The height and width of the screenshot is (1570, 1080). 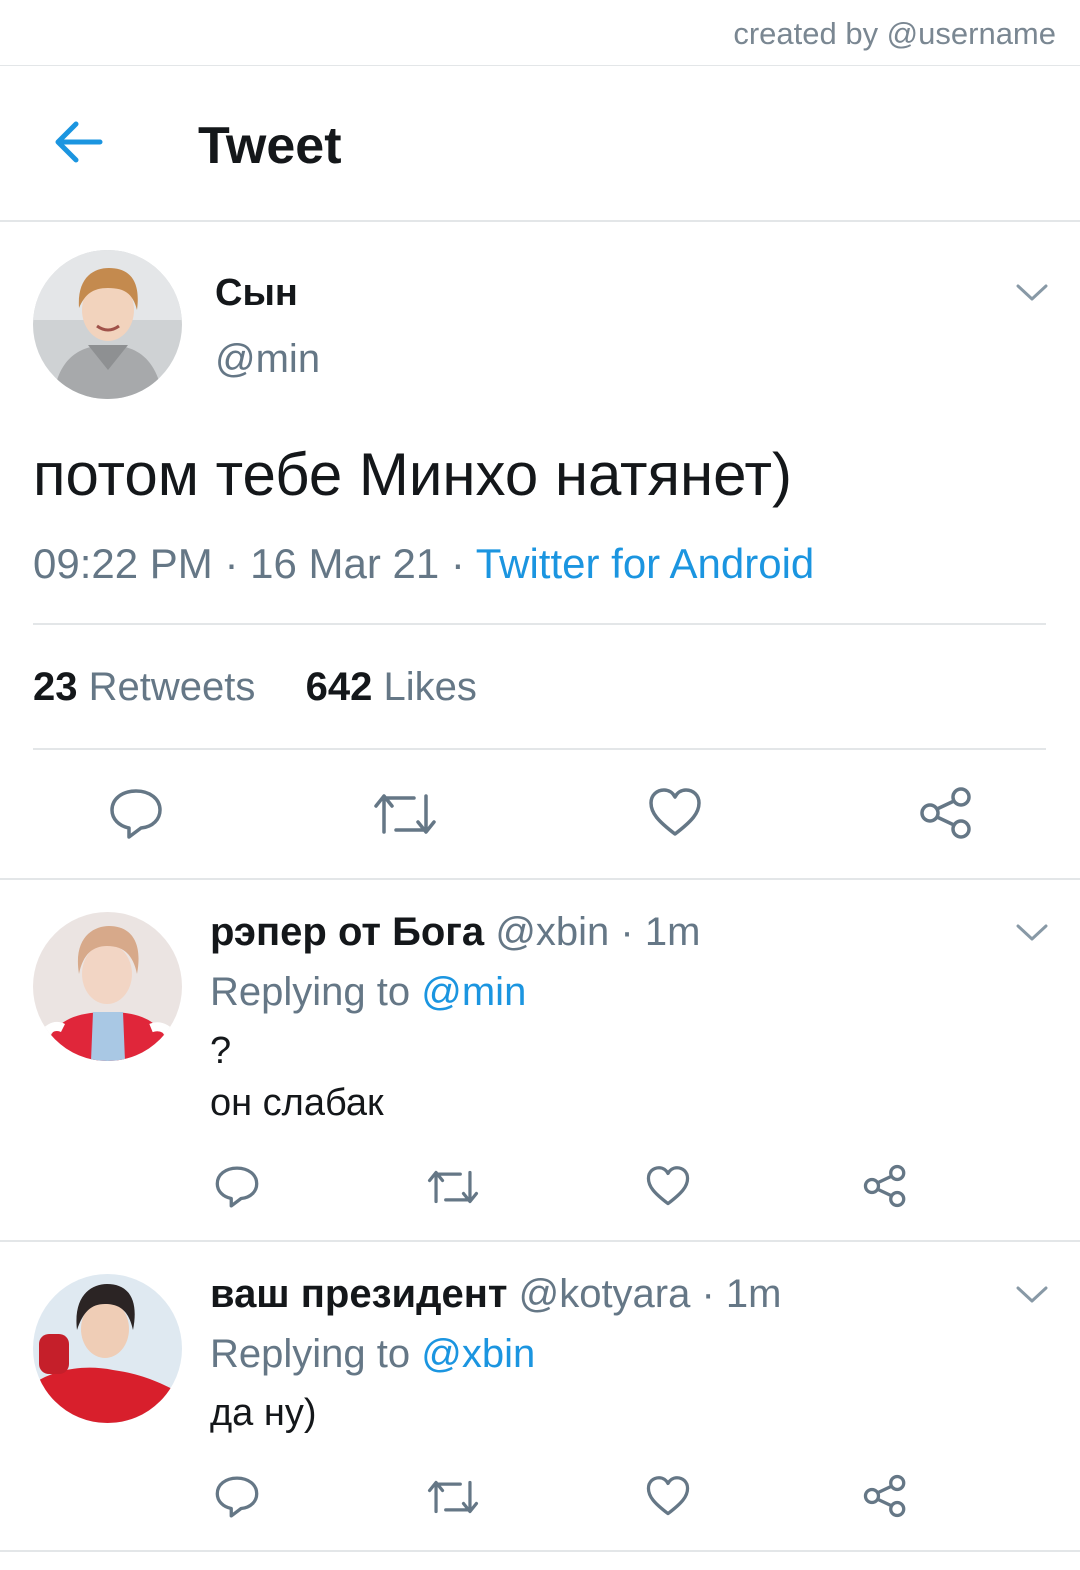 I want to click on credit-bar: created by @username, so click(x=540, y=33).